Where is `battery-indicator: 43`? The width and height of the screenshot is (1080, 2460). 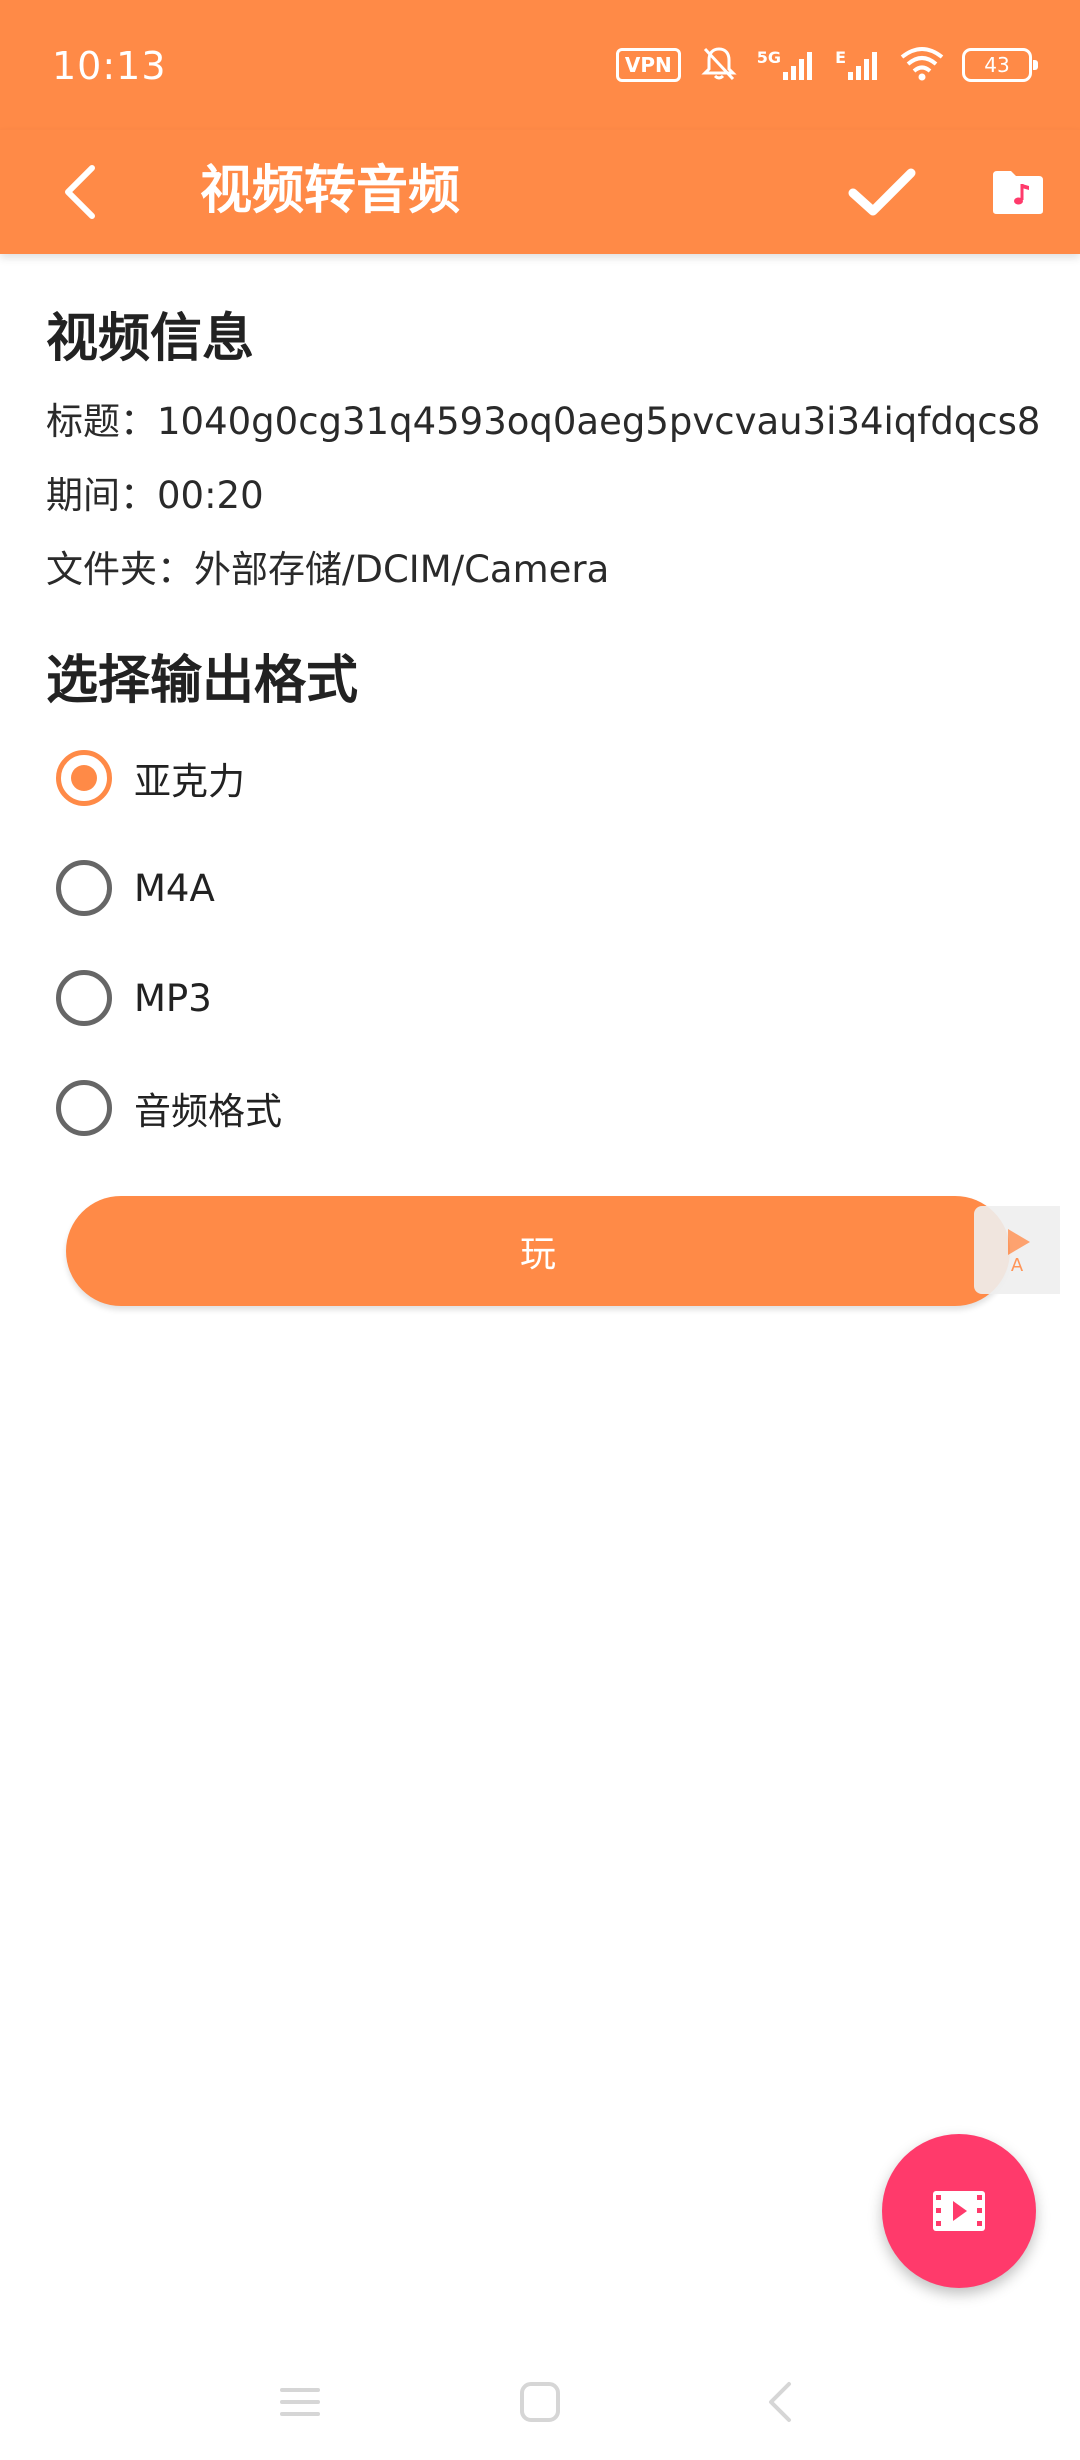
battery-indicator: 43 is located at coordinates (1000, 65).